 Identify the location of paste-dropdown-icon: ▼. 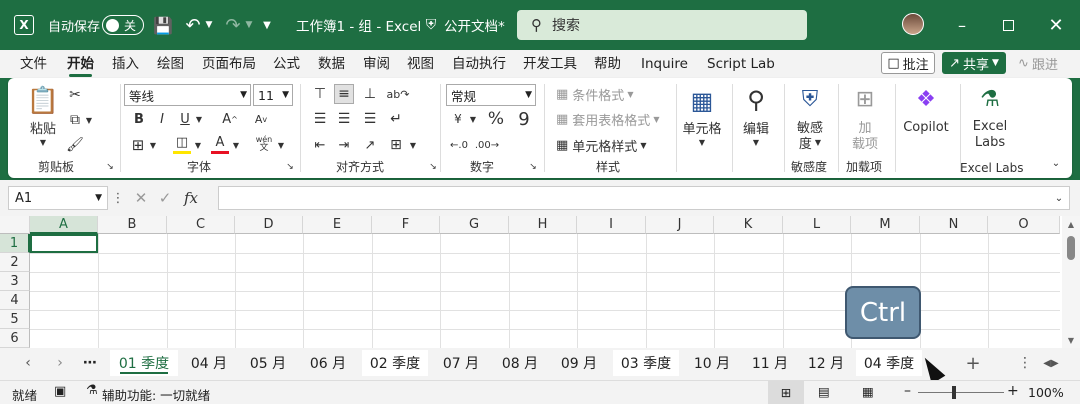
(43, 142).